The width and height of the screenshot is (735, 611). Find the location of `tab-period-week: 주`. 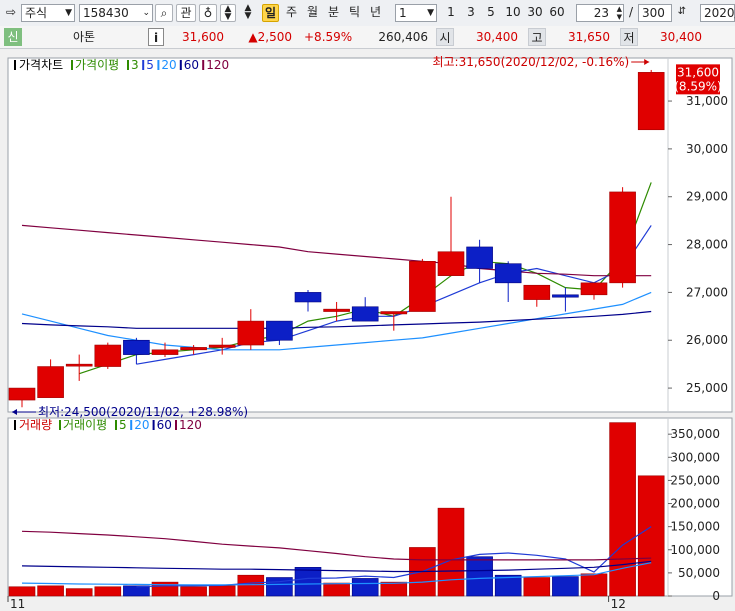

tab-period-week: 주 is located at coordinates (291, 13).